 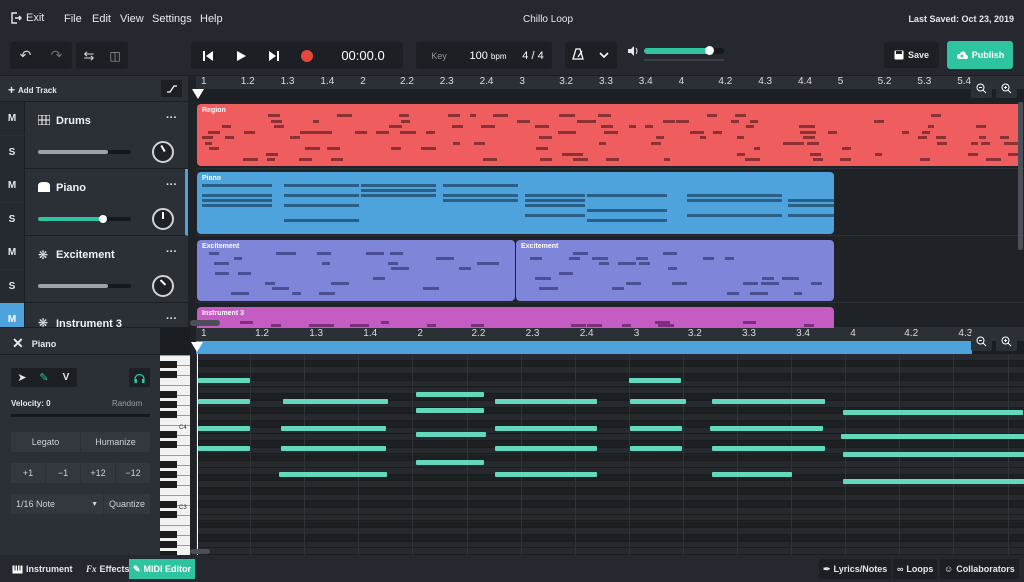 I want to click on track-name: Instrument 3, so click(x=89, y=322).